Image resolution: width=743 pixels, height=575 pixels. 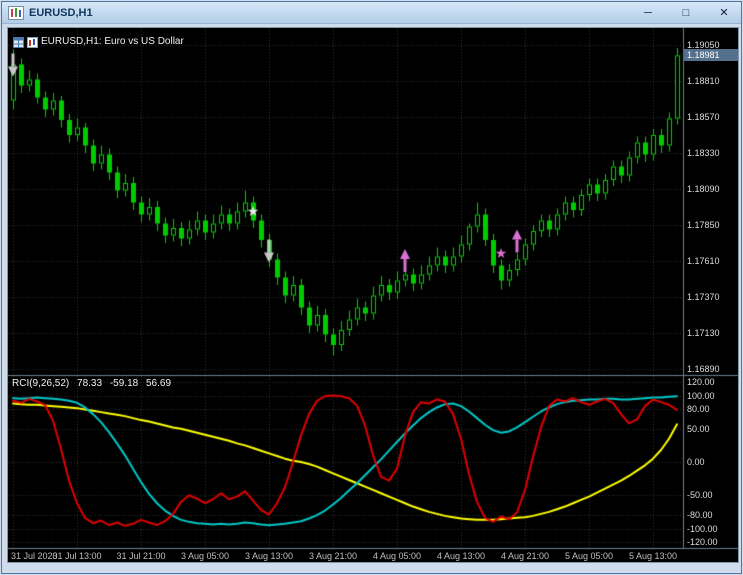 I want to click on time-axis-label: 5 Aug 13:00, so click(x=653, y=556).